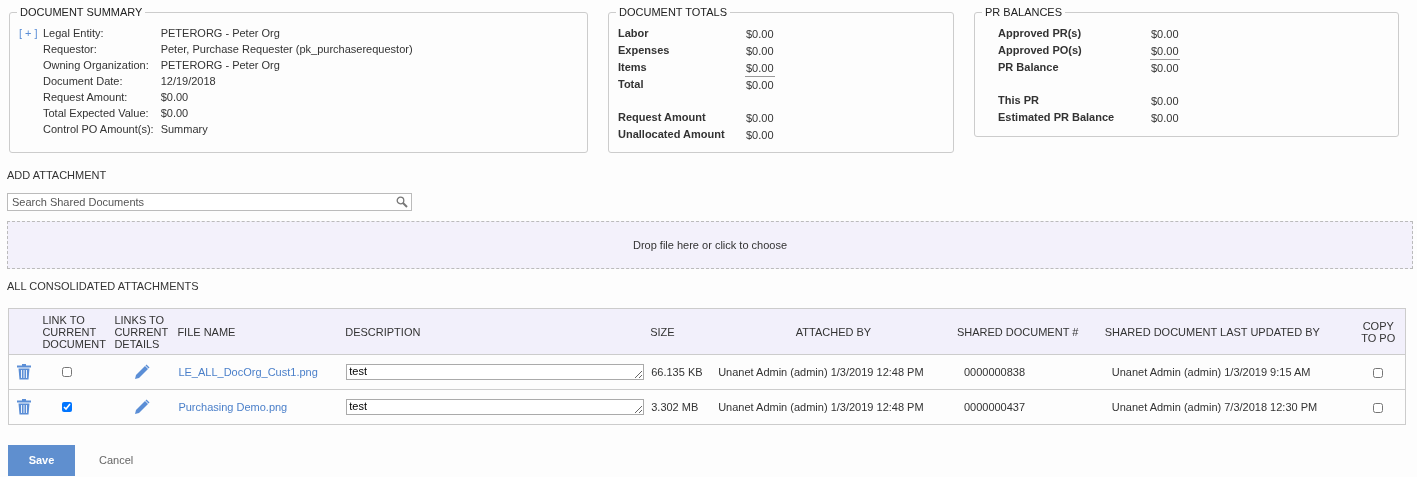  What do you see at coordinates (98, 129) in the screenshot?
I see `field-label: Control PO Amount(s):` at bounding box center [98, 129].